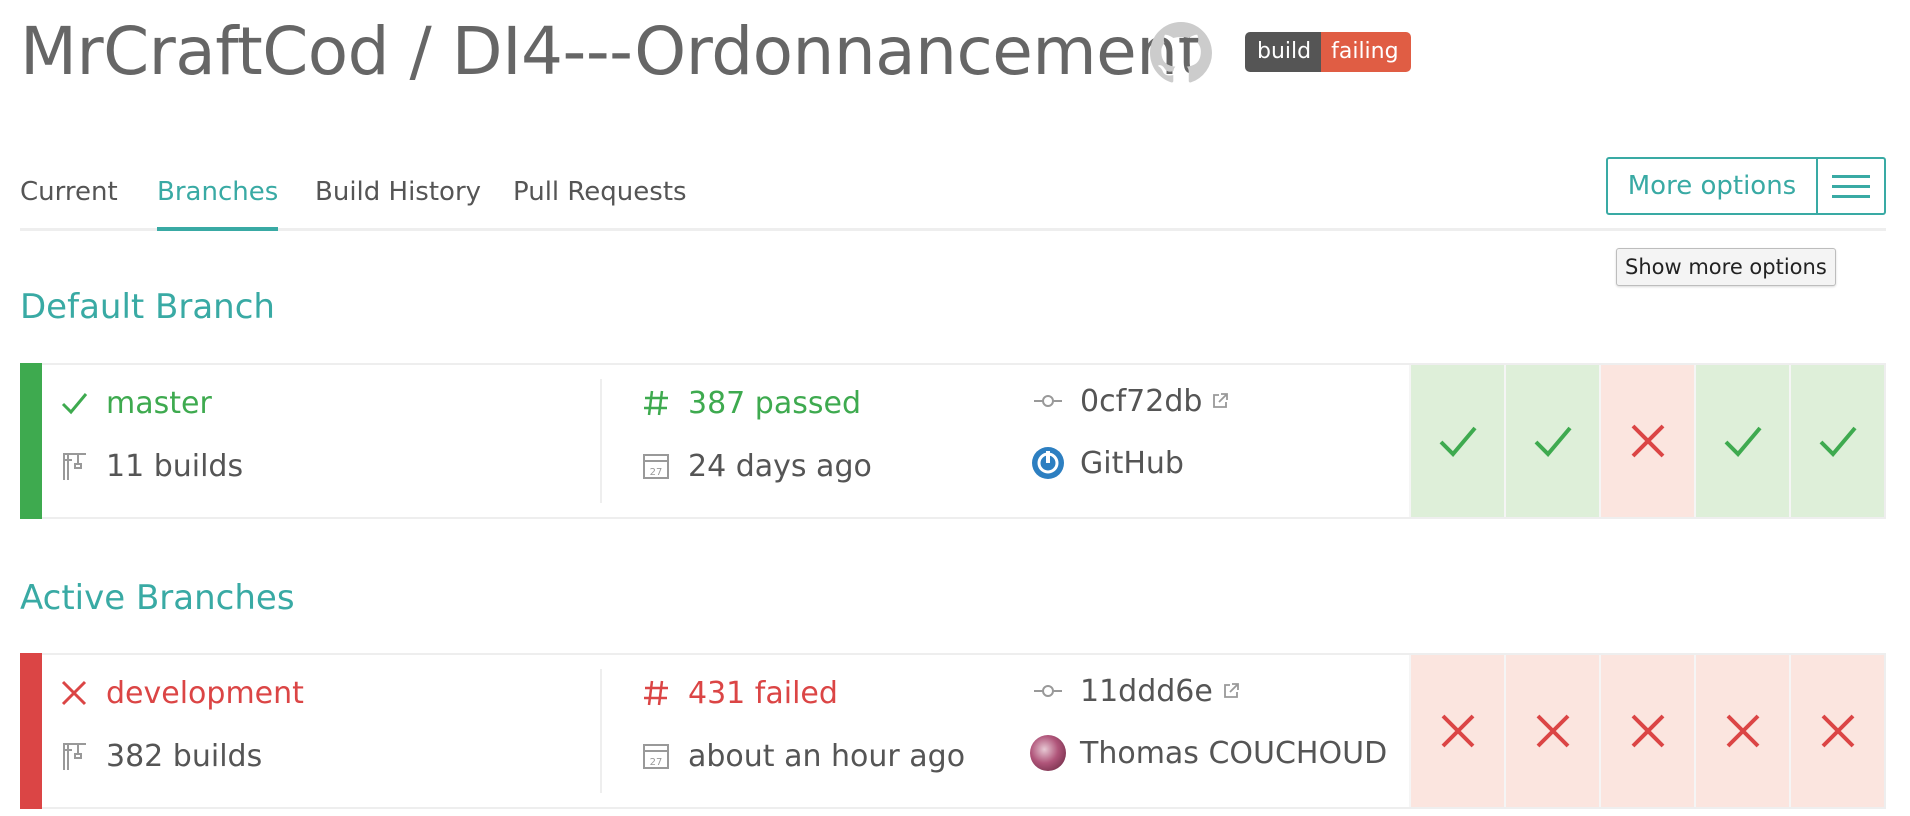  Describe the element at coordinates (827, 756) in the screenshot. I see `build-time: about an hour ago` at that location.